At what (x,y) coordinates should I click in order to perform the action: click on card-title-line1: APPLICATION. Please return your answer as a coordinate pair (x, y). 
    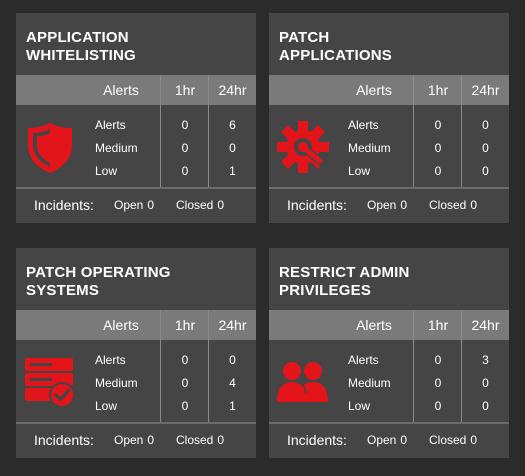
    Looking at the image, I should click on (77, 37).